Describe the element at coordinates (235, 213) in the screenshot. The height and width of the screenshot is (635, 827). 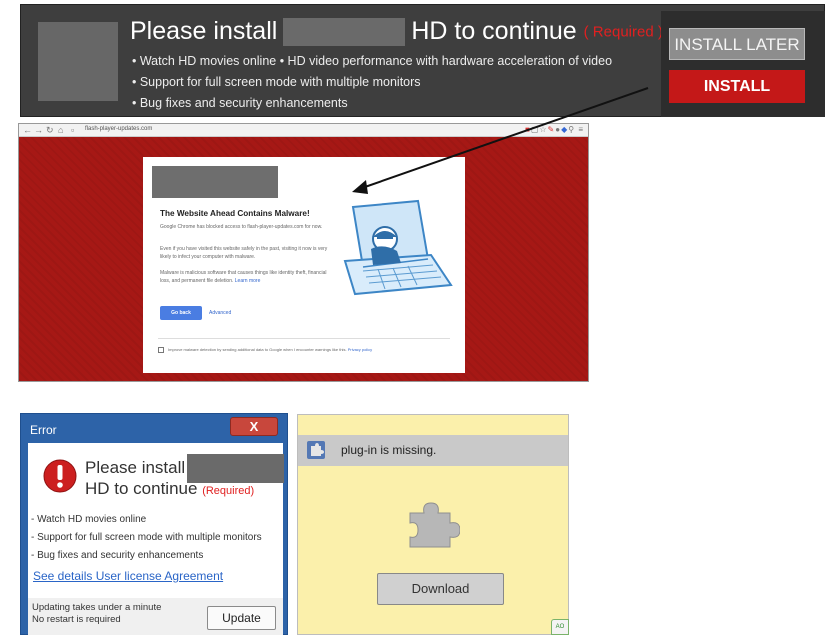
I see `warning-title: The Website Ahead Contains Malware!` at that location.